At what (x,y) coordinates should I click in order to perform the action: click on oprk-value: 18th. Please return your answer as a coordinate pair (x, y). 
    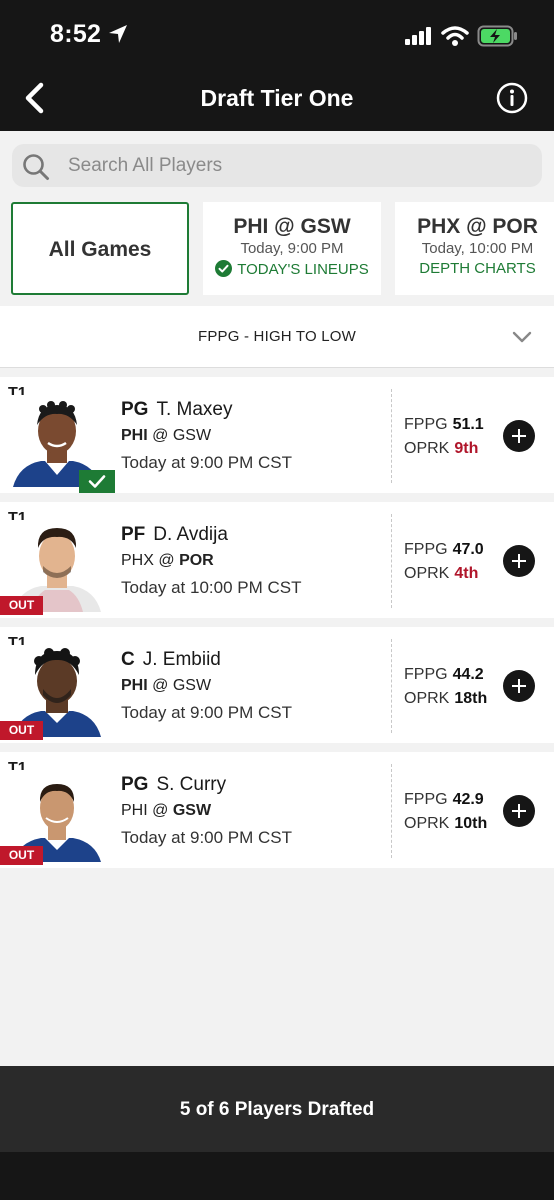
    Looking at the image, I should click on (471, 698).